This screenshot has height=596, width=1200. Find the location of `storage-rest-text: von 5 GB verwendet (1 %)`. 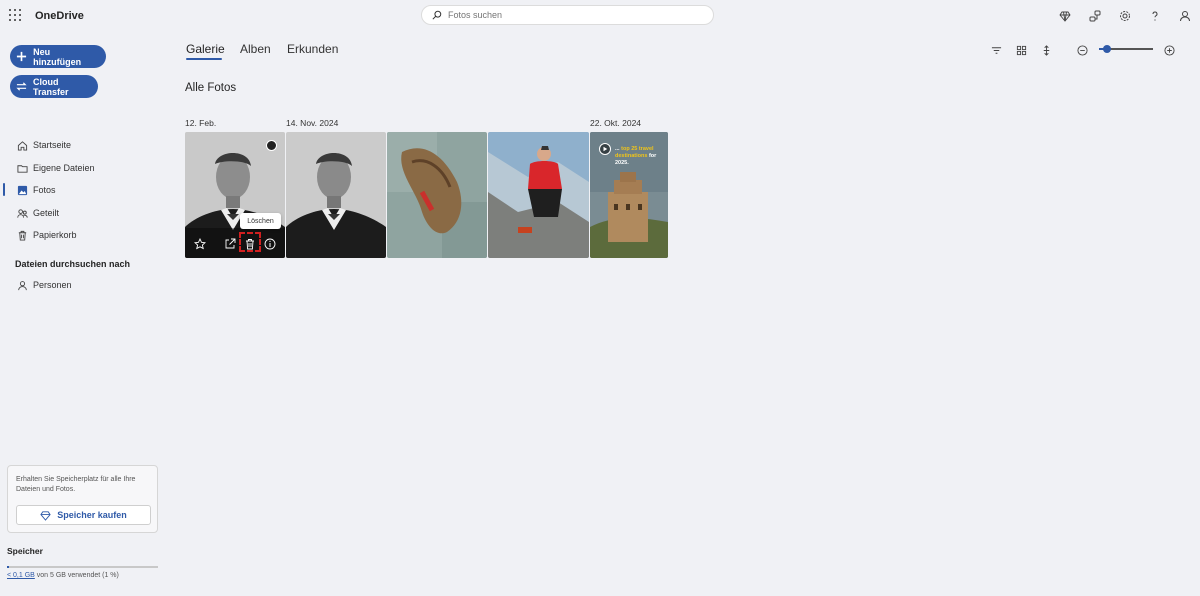

storage-rest-text: von 5 GB verwendet (1 %) is located at coordinates (76, 575).